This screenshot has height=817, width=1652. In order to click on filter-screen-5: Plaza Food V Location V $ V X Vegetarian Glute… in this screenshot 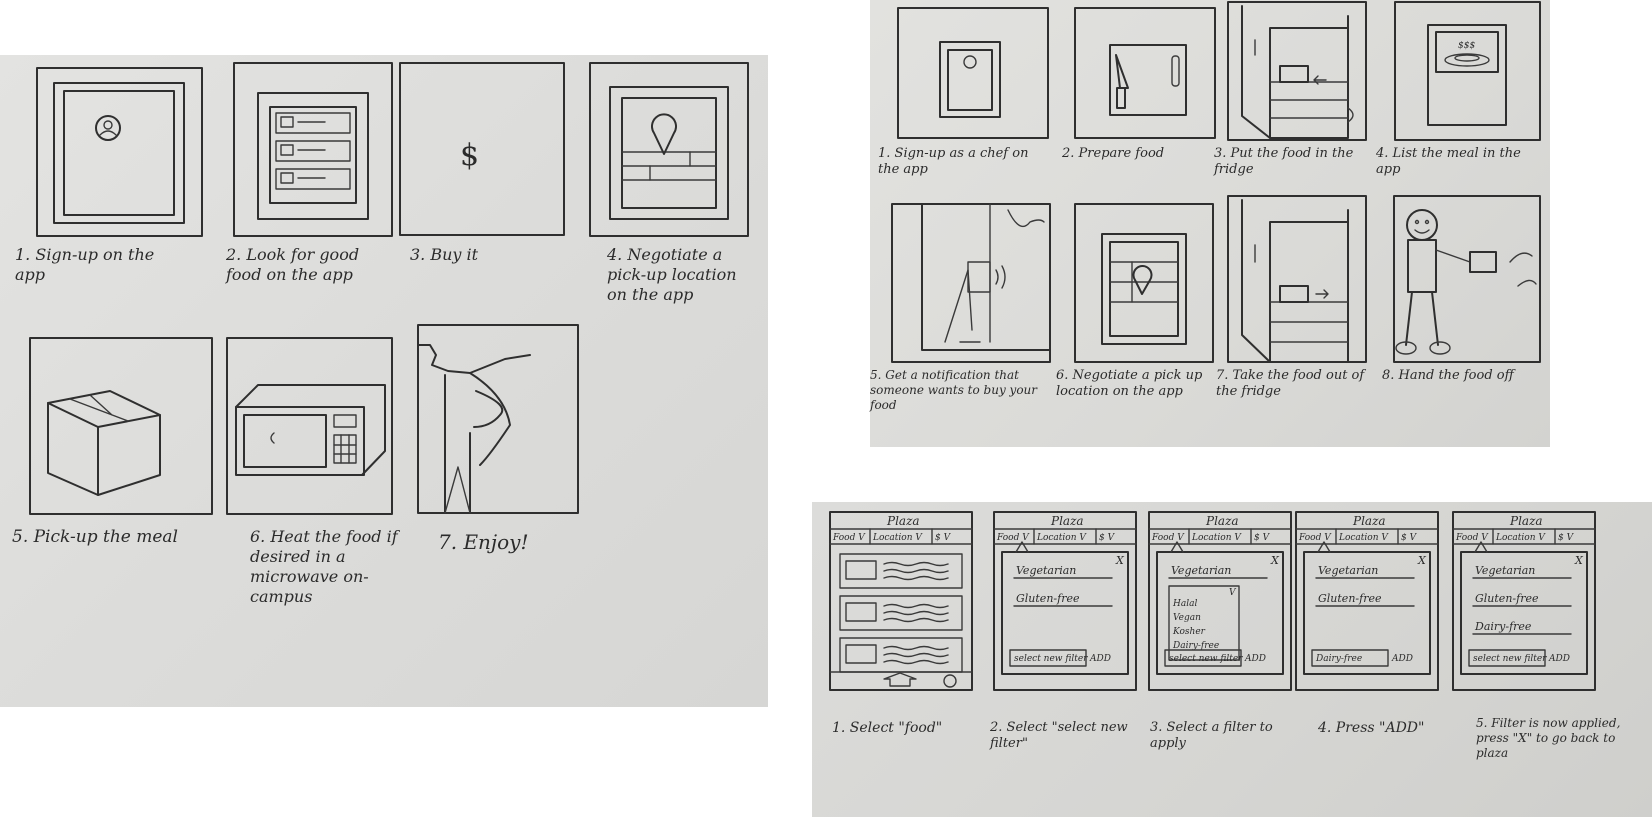, I will do `click(1524, 601)`.